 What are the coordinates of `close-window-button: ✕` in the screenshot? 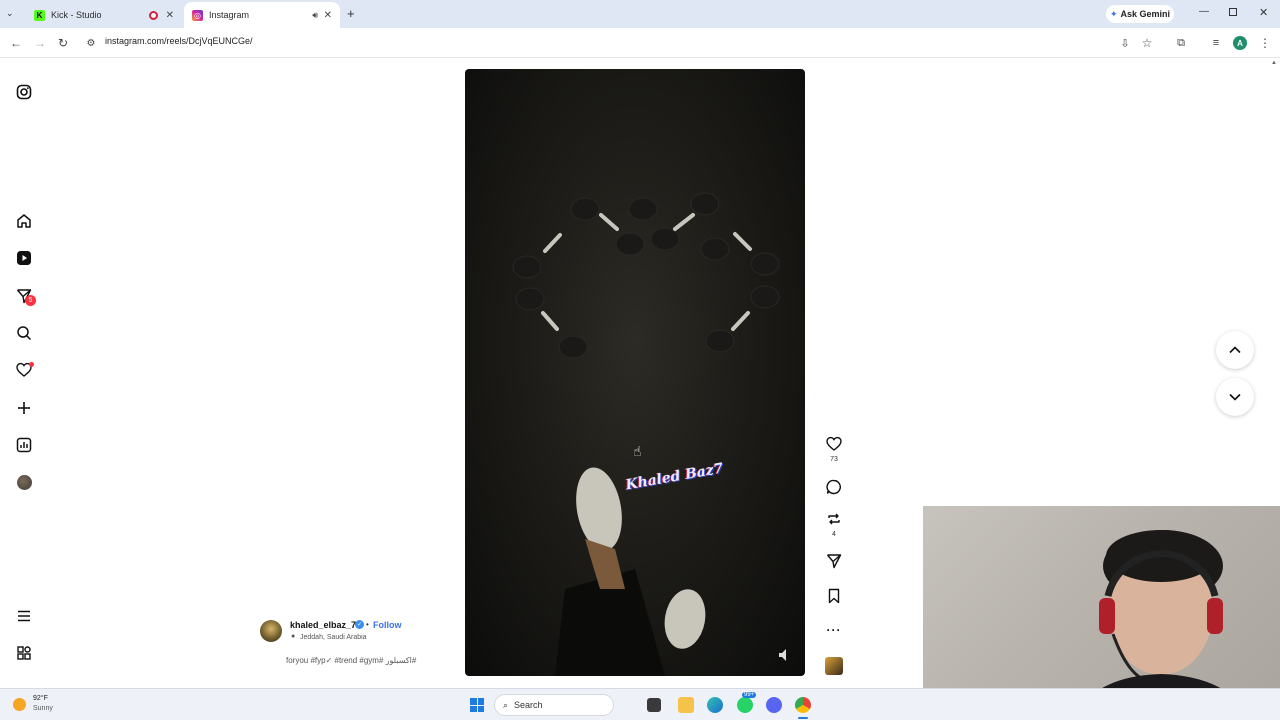 It's located at (1263, 12).